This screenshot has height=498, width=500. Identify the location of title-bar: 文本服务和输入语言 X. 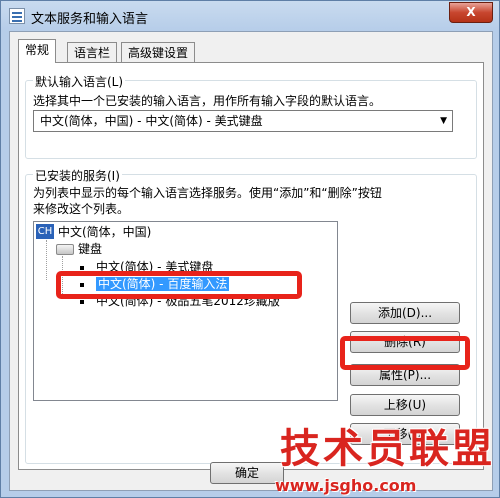
(250, 16).